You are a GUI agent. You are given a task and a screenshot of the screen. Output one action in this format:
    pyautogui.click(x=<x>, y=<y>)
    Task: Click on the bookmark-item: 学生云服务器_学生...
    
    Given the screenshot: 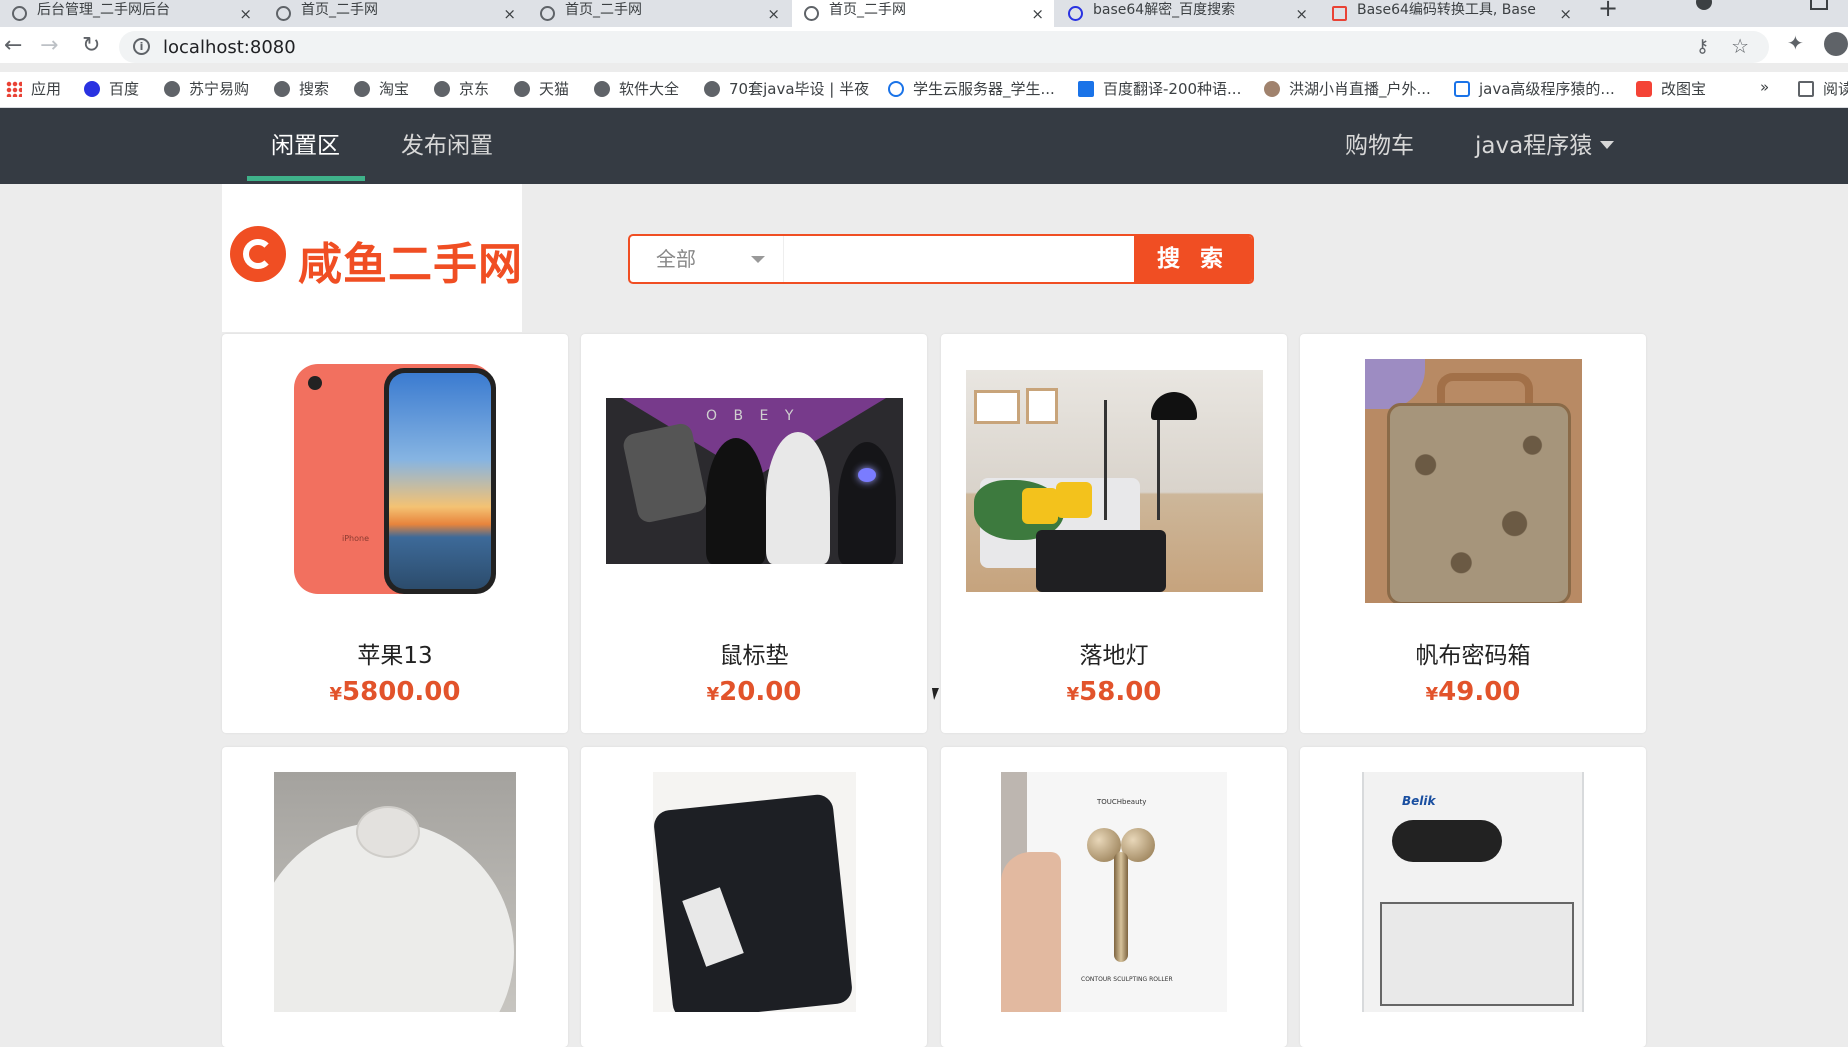 What is the action you would take?
    pyautogui.click(x=971, y=88)
    